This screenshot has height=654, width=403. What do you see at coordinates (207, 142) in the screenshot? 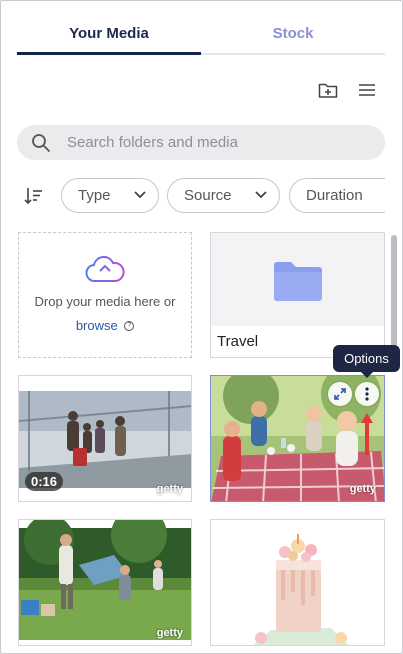
I see `search-input` at bounding box center [207, 142].